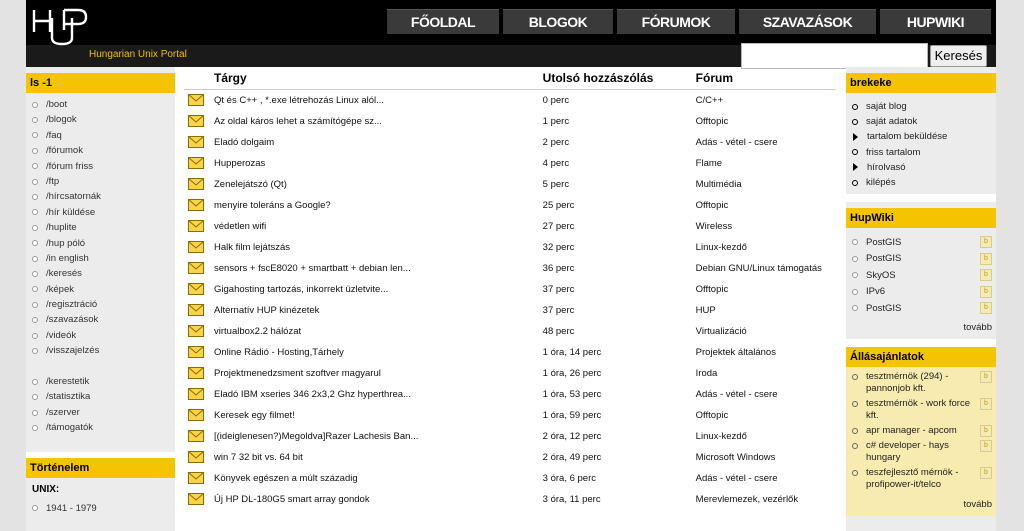 Image resolution: width=1024 pixels, height=531 pixels. What do you see at coordinates (103, 135) in the screenshot?
I see `menu-item: /faq` at bounding box center [103, 135].